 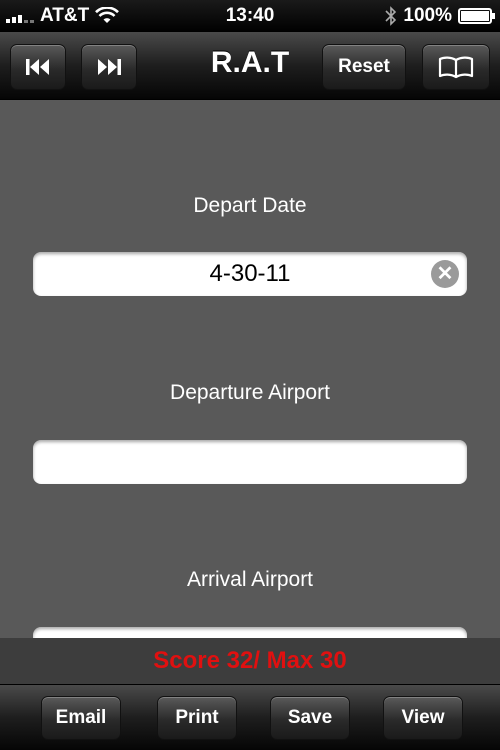 I want to click on battery-label: 100%, so click(x=427, y=15).